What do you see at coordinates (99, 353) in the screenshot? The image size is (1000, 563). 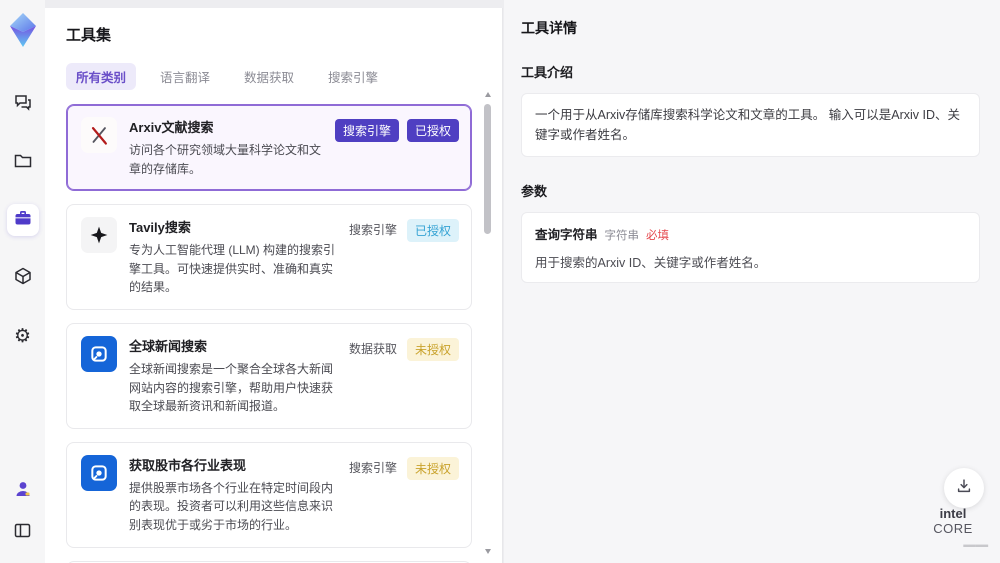 I see `global-news-logo-icon` at bounding box center [99, 353].